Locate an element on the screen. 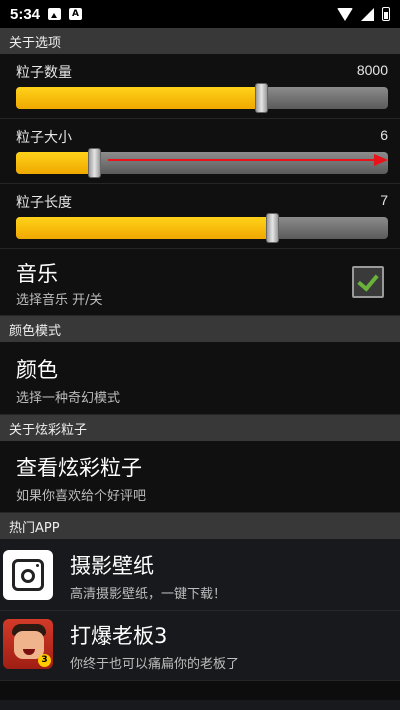 The height and width of the screenshot is (710, 400). status-bar: 5:34 A is located at coordinates (200, 14).